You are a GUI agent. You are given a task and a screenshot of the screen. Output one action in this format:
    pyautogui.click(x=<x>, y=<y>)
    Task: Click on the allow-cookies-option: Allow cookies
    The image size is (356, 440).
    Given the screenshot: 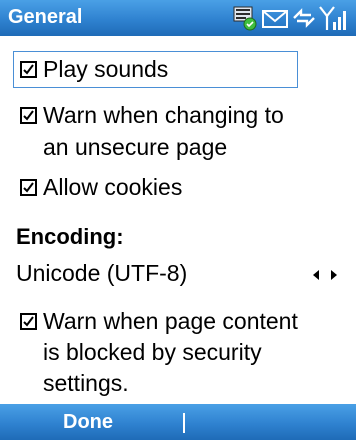 What is the action you would take?
    pyautogui.click(x=178, y=187)
    